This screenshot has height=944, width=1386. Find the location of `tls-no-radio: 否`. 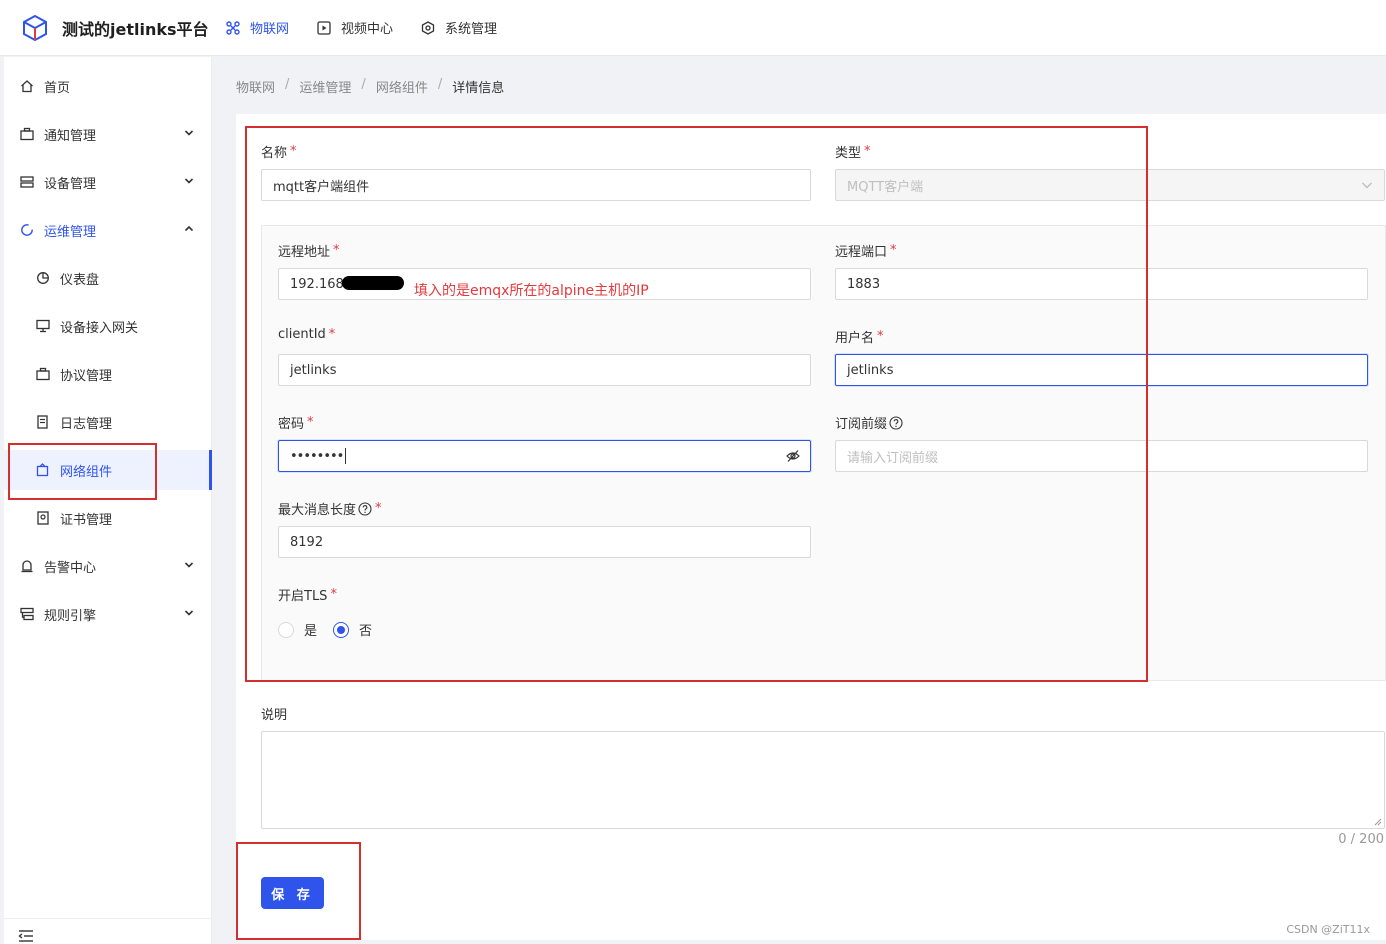

tls-no-radio: 否 is located at coordinates (352, 629).